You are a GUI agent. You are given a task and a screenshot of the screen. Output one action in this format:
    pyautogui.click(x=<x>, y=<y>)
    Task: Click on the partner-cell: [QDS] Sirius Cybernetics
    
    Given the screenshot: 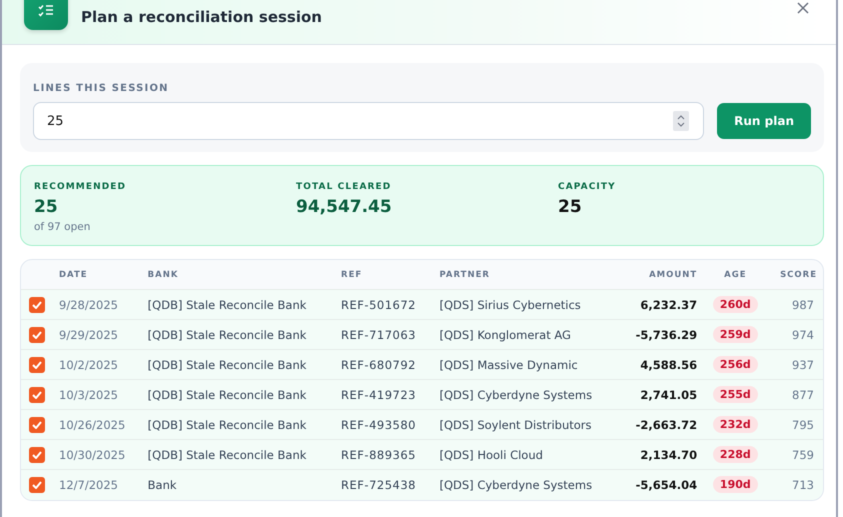 What is the action you would take?
    pyautogui.click(x=526, y=305)
    